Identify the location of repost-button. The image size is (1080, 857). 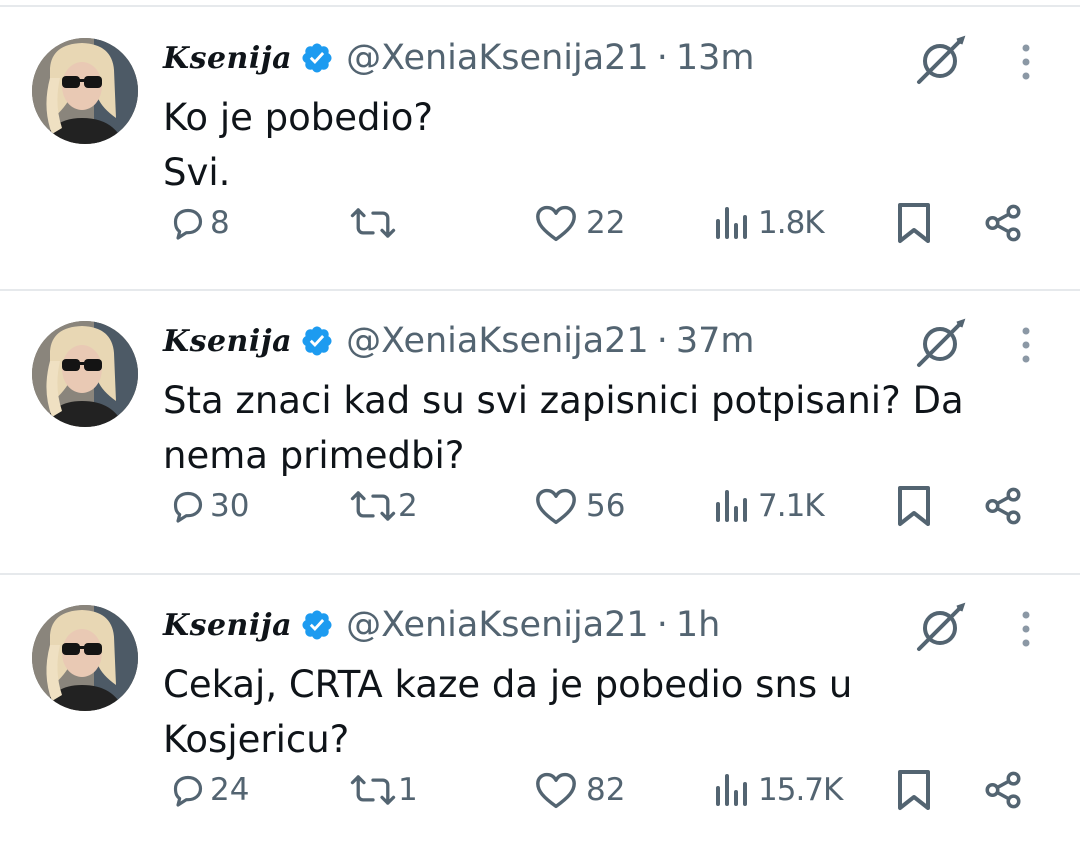
(374, 223).